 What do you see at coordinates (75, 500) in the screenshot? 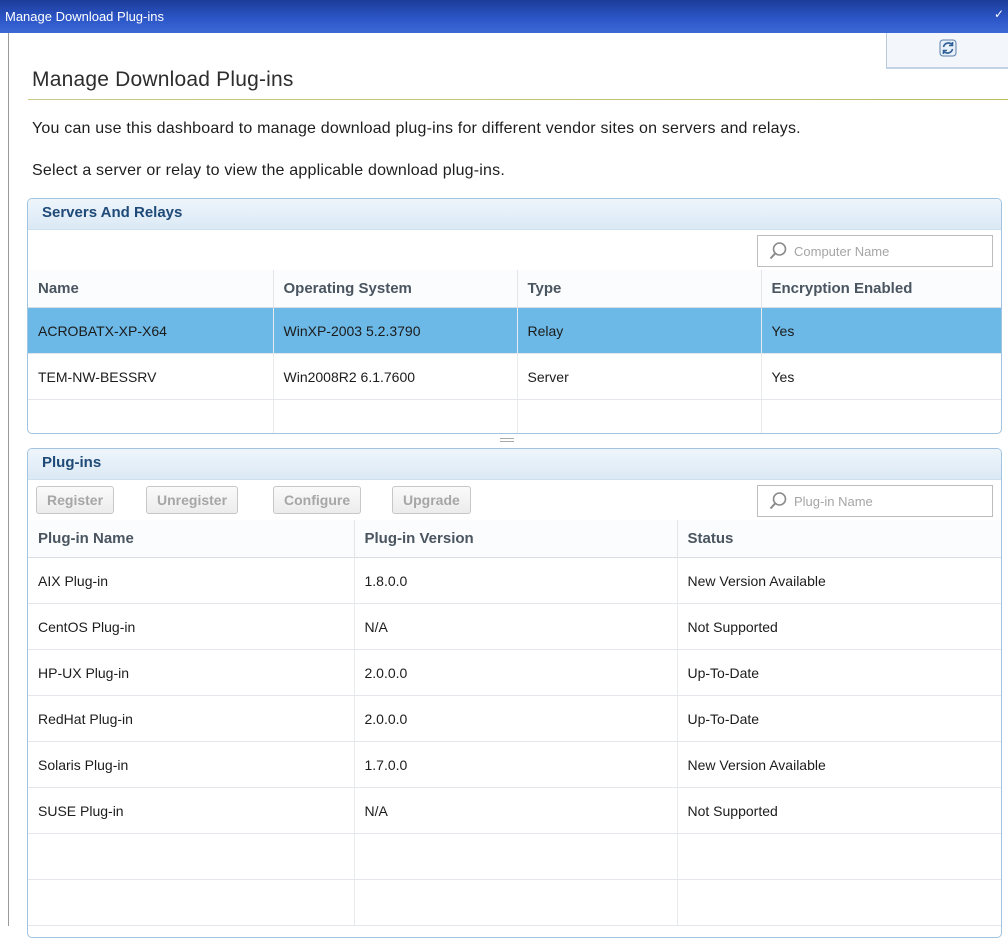
I see `register-button: Register` at bounding box center [75, 500].